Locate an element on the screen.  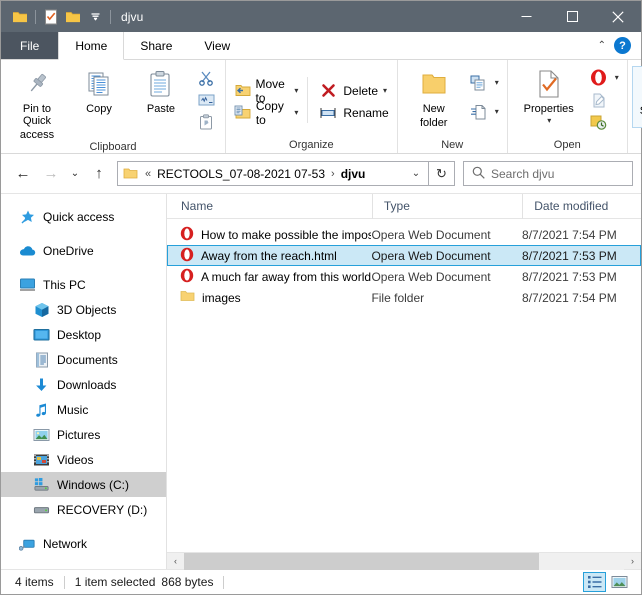
scroll-right-button: › is located at coordinates (632, 561).